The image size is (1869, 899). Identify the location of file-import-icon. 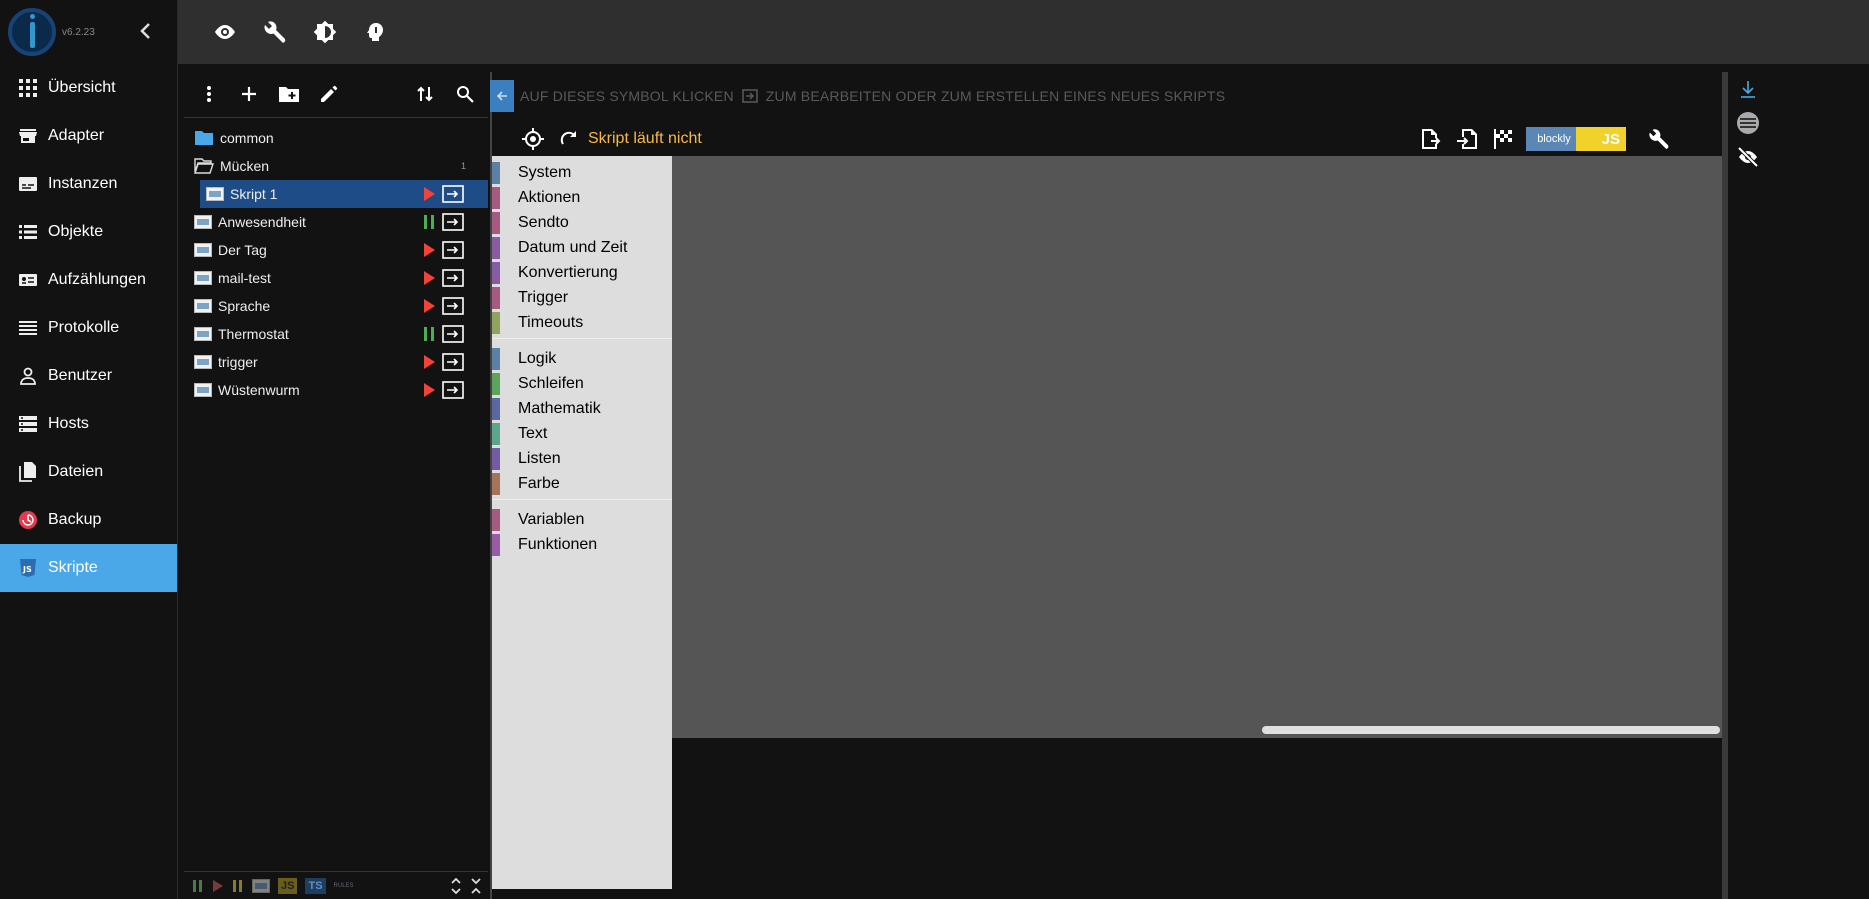
(1467, 139).